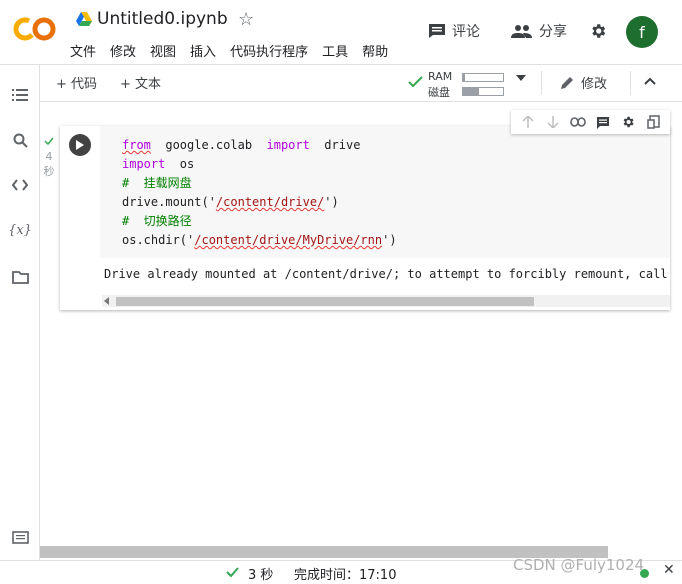 This screenshot has width=682, height=584. I want to click on status-duration: 3 秒, so click(261, 575).